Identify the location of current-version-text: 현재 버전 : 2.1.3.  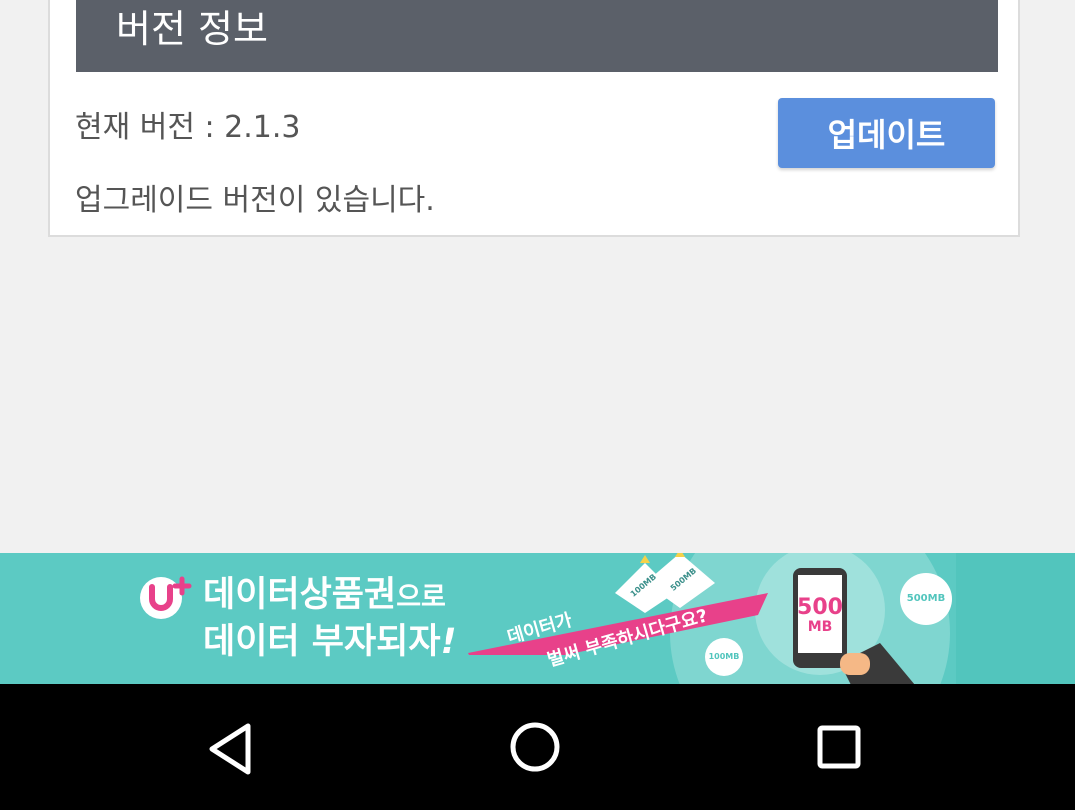
(188, 127).